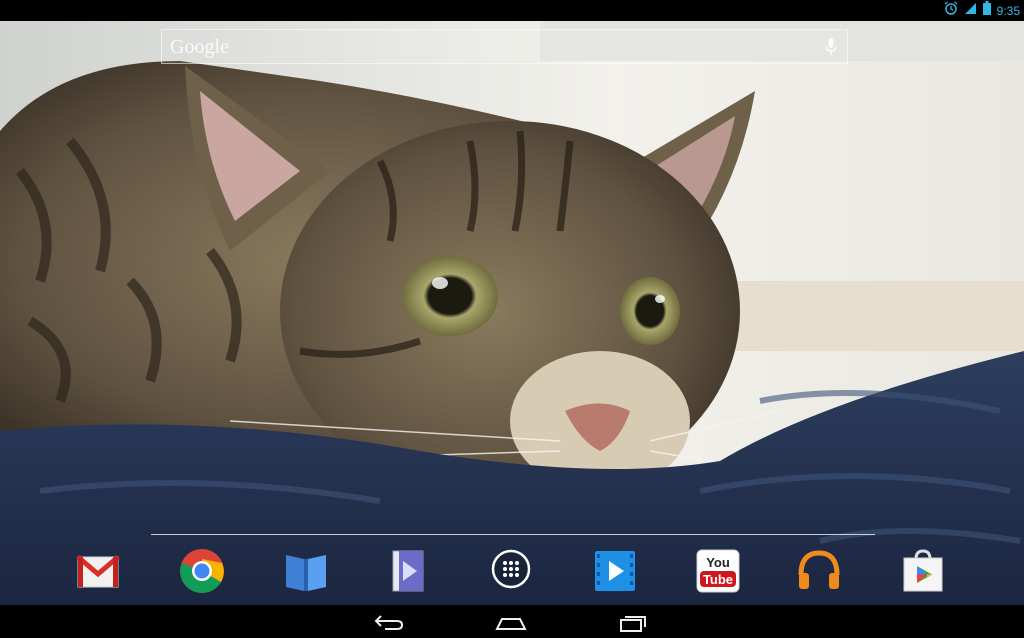 The height and width of the screenshot is (638, 1024). I want to click on battery-icon, so click(986, 10).